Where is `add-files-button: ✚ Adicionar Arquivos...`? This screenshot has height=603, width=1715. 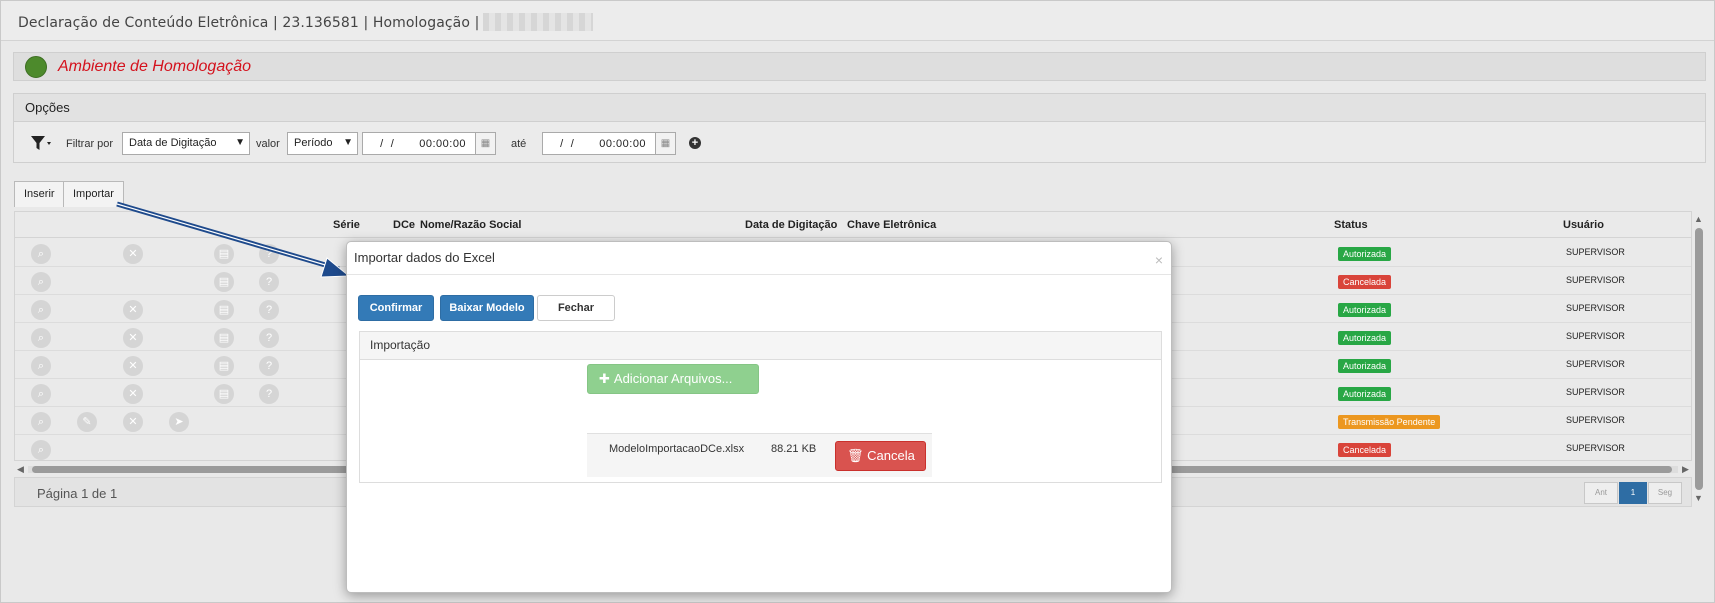
add-files-button: ✚ Adicionar Arquivos... is located at coordinates (673, 379).